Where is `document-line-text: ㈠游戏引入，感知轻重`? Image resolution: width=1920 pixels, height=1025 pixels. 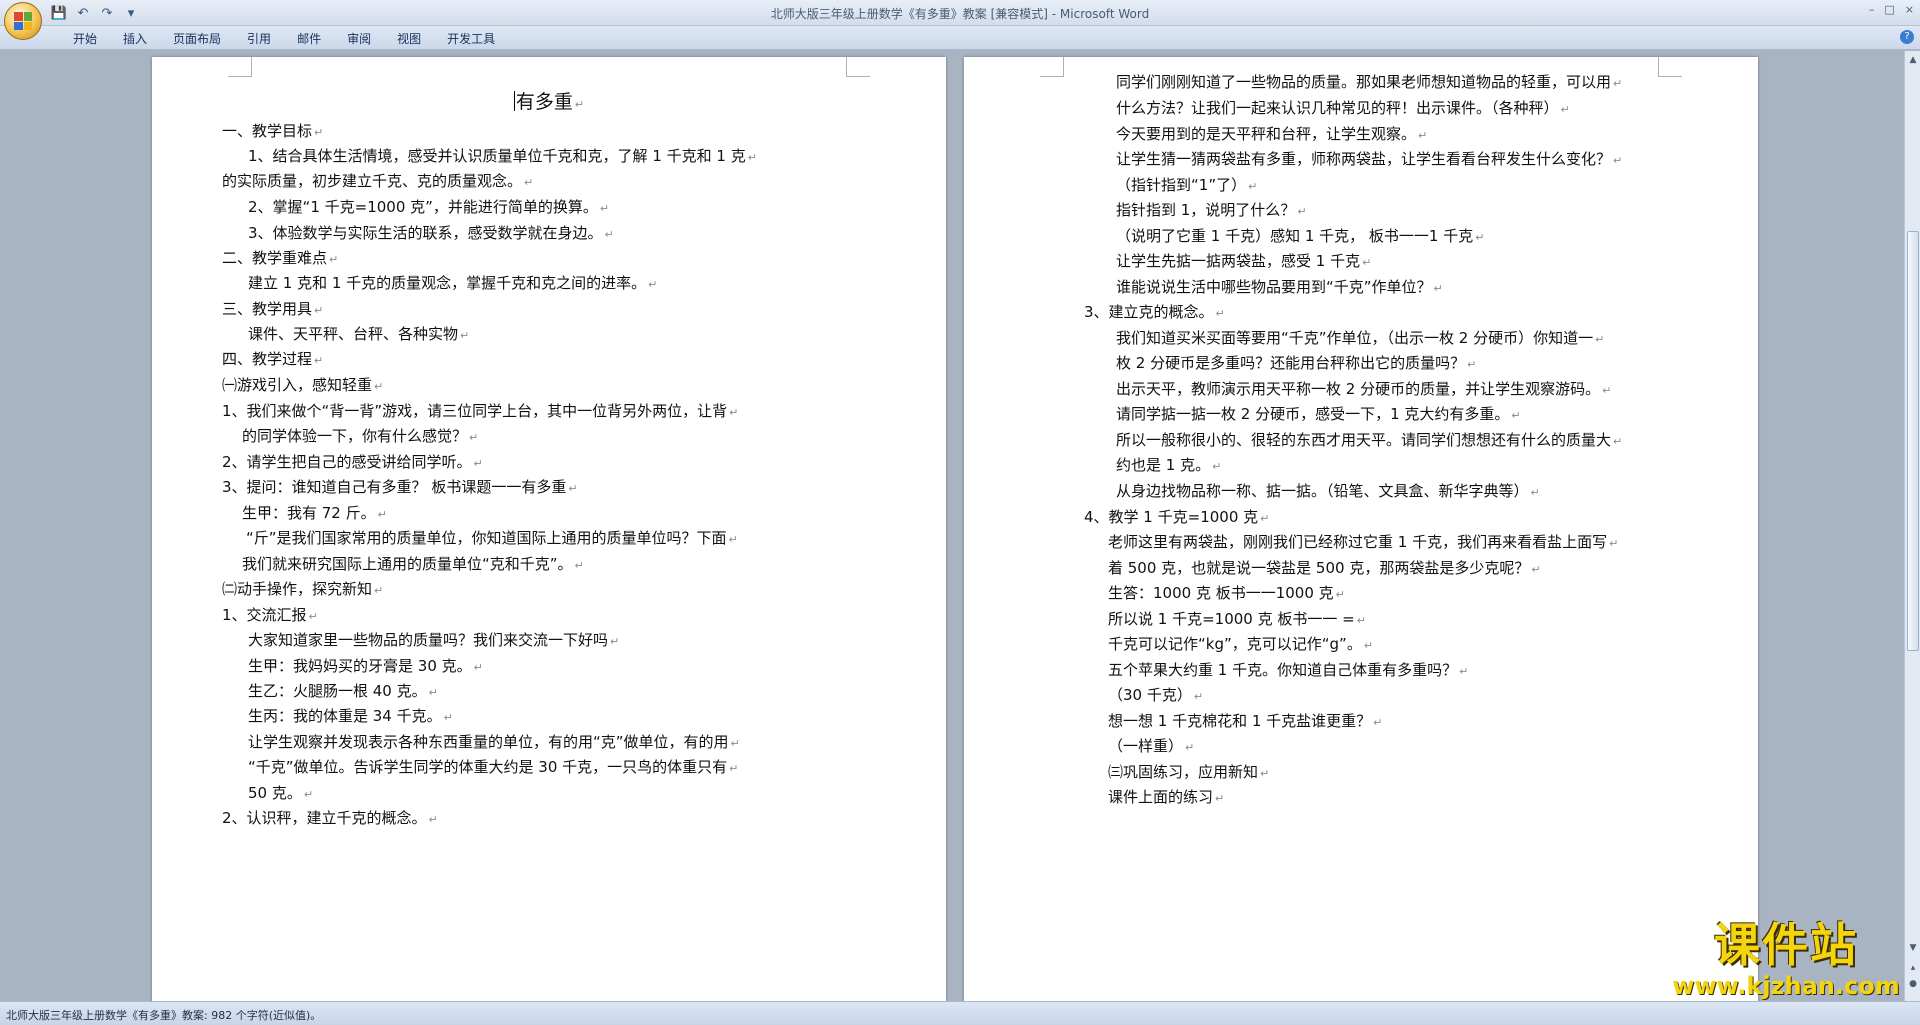
document-line-text: ㈠游戏引入，感知轻重 is located at coordinates (297, 385).